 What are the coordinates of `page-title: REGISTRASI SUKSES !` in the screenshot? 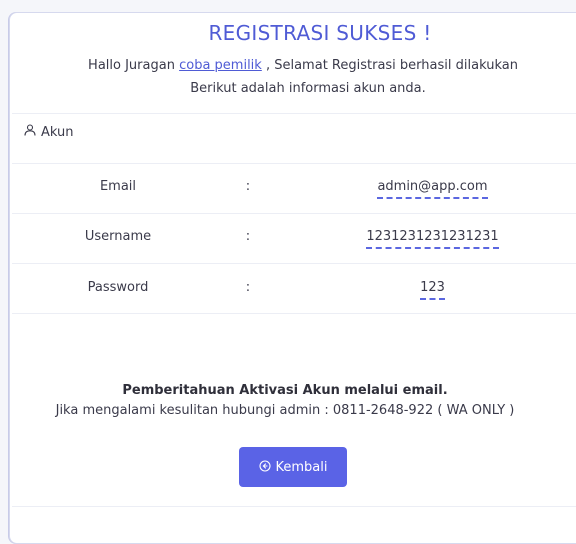 It's located at (320, 33).